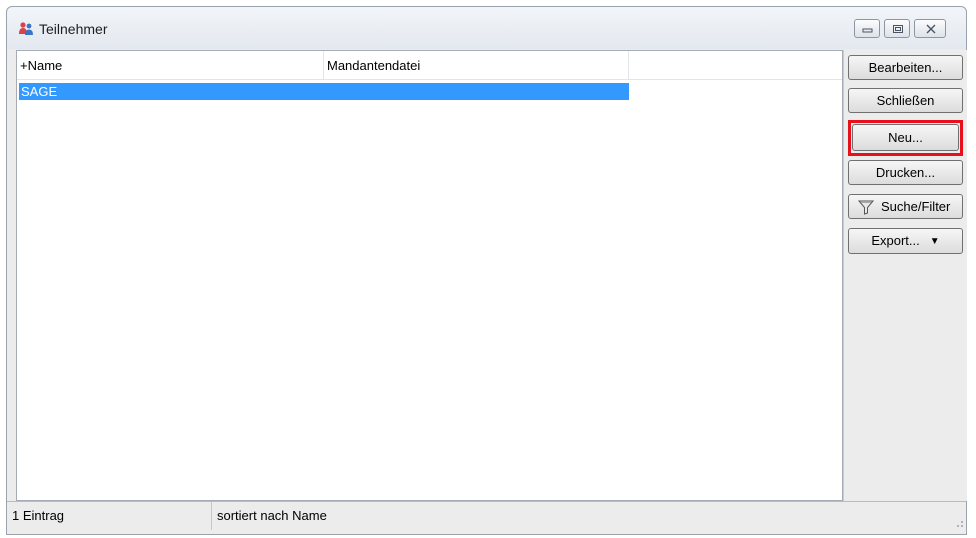 The image size is (976, 538). Describe the element at coordinates (476, 65) in the screenshot. I see `column-header-mandantendatei: Mandantendatei` at that location.